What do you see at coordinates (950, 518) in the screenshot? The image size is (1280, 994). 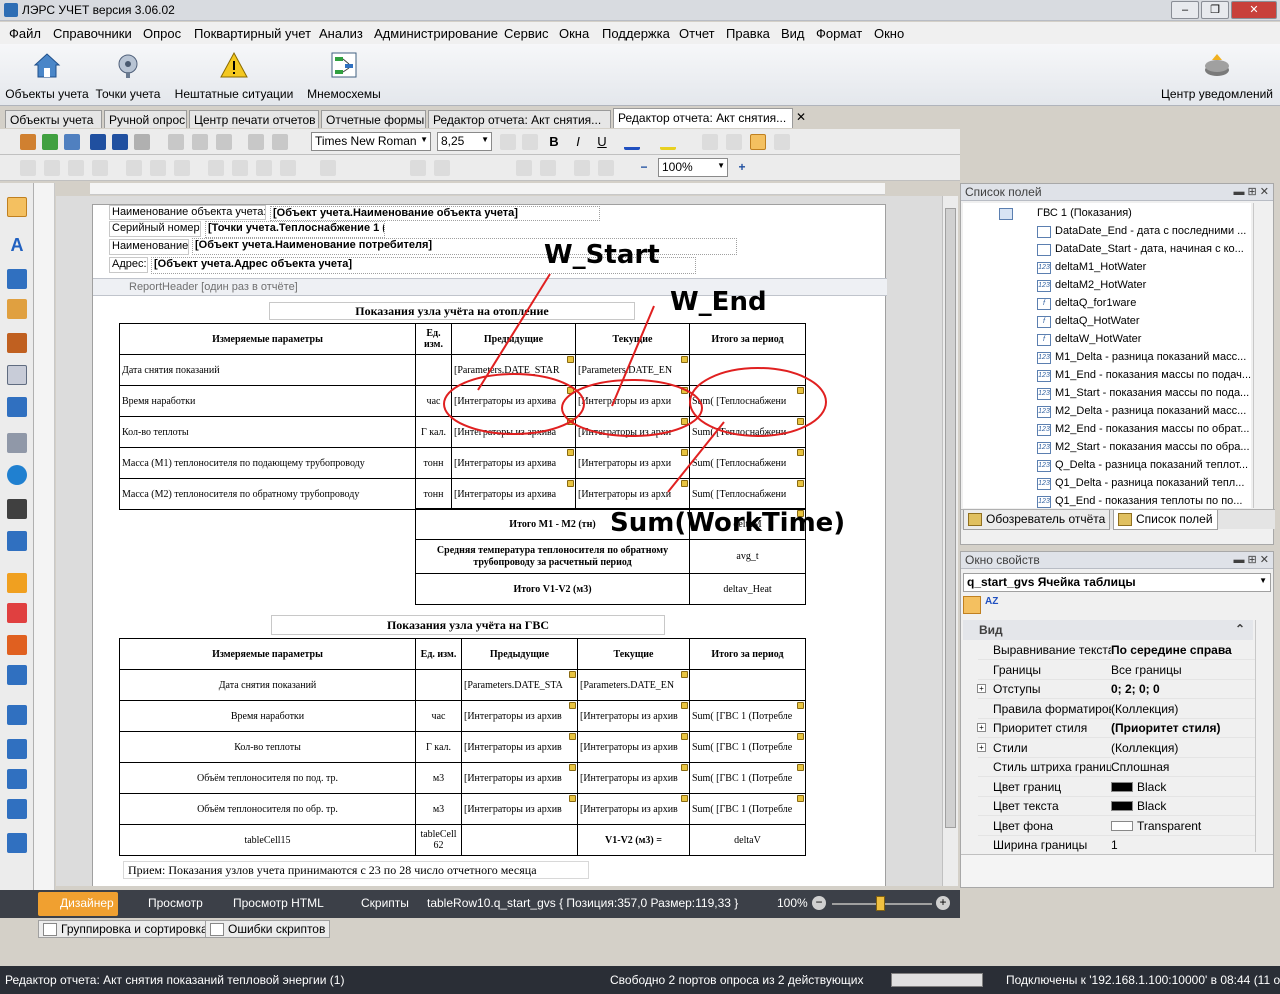 I see `scroll-thumb` at bounding box center [950, 518].